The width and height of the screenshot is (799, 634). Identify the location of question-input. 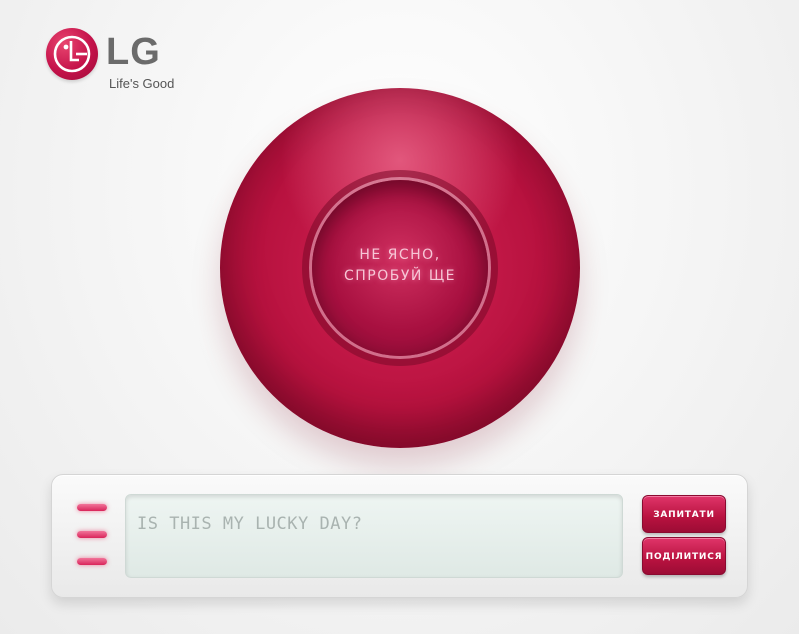
(367, 524).